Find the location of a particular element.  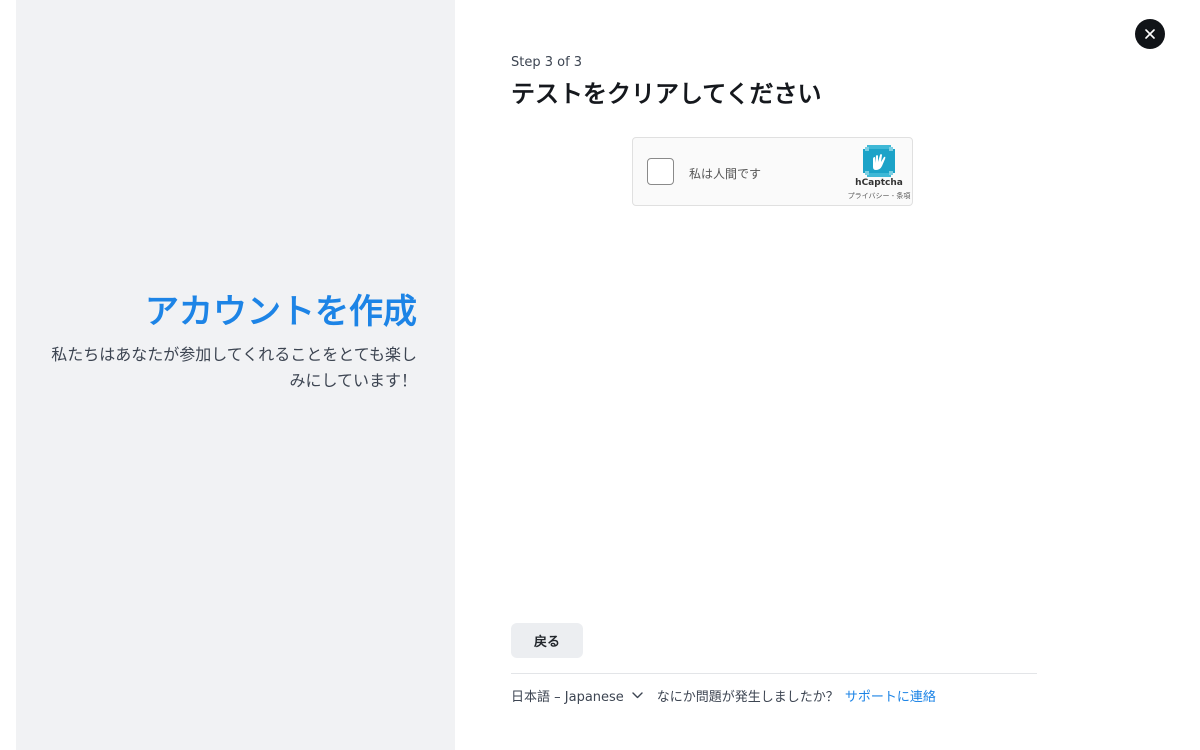

left-panel-title: アカウントを作成 is located at coordinates (281, 312).